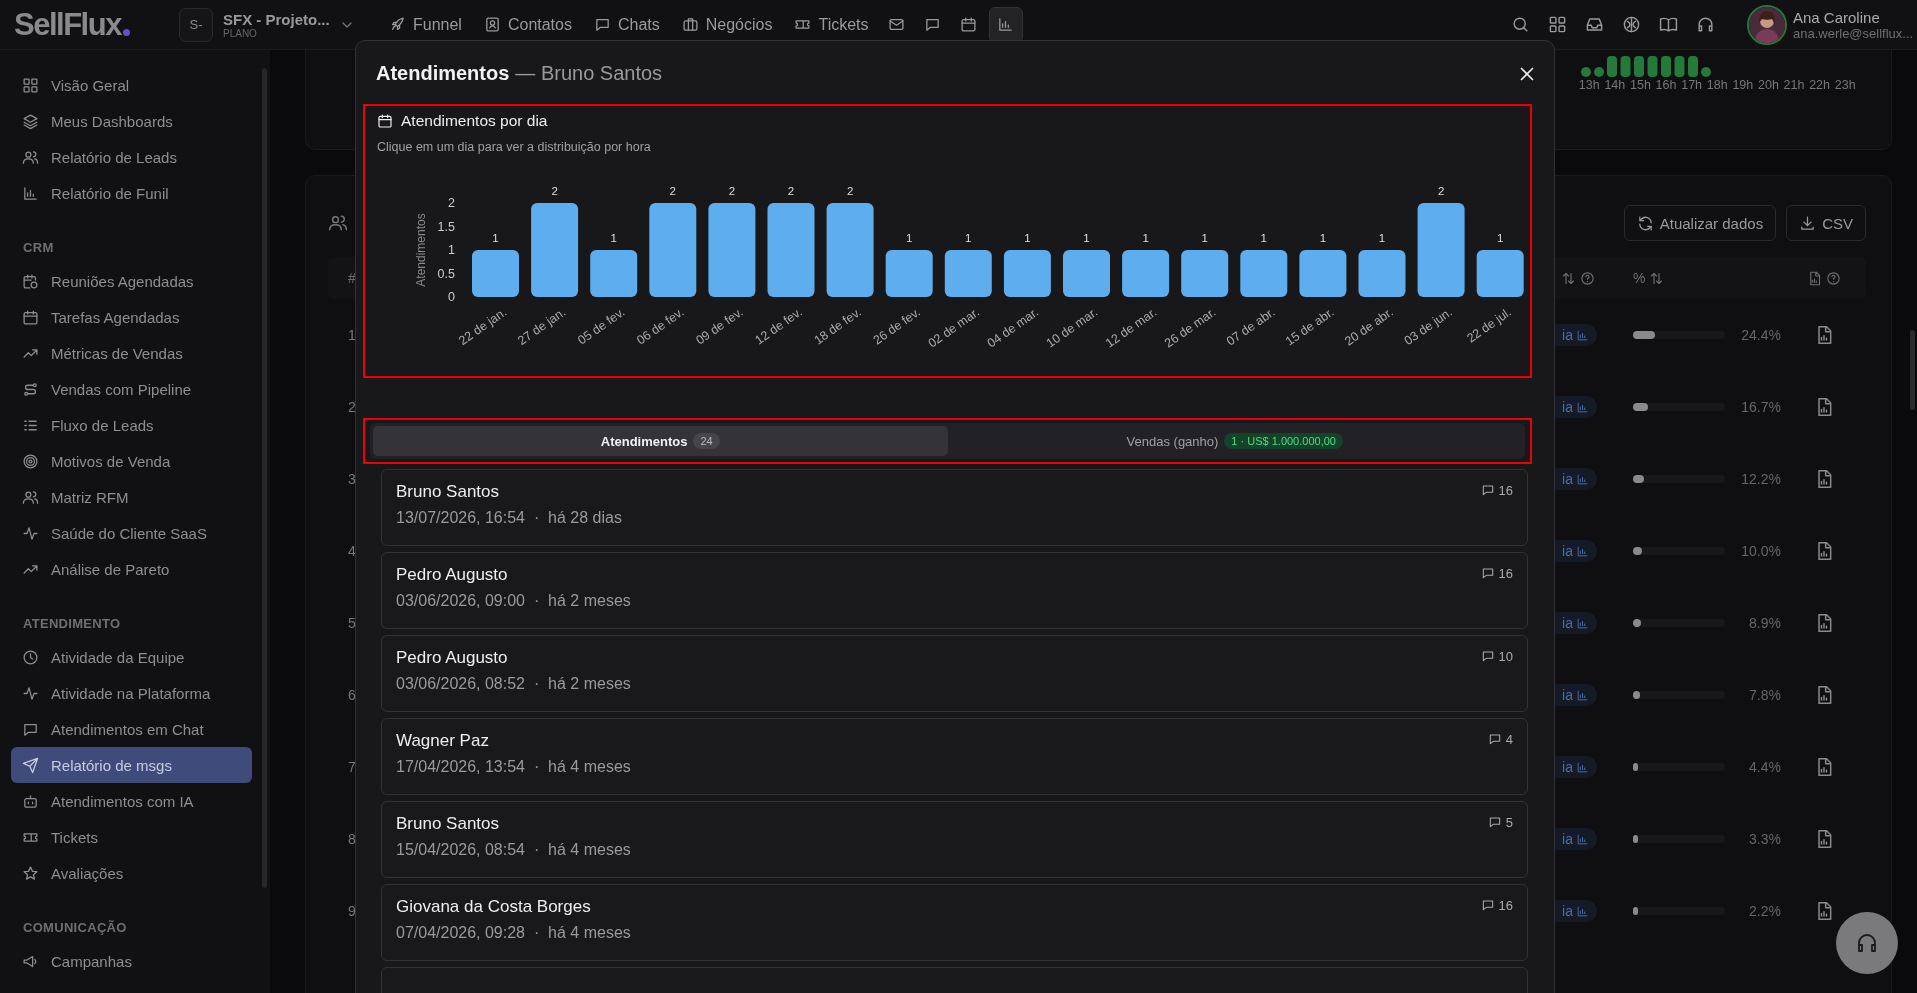  Describe the element at coordinates (451, 203) in the screenshot. I see `axis-tick: 2` at that location.